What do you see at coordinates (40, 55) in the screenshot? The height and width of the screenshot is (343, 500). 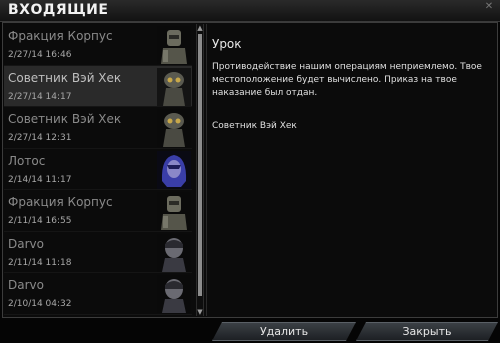 I see `message-date: 2/27/14 16:46` at bounding box center [40, 55].